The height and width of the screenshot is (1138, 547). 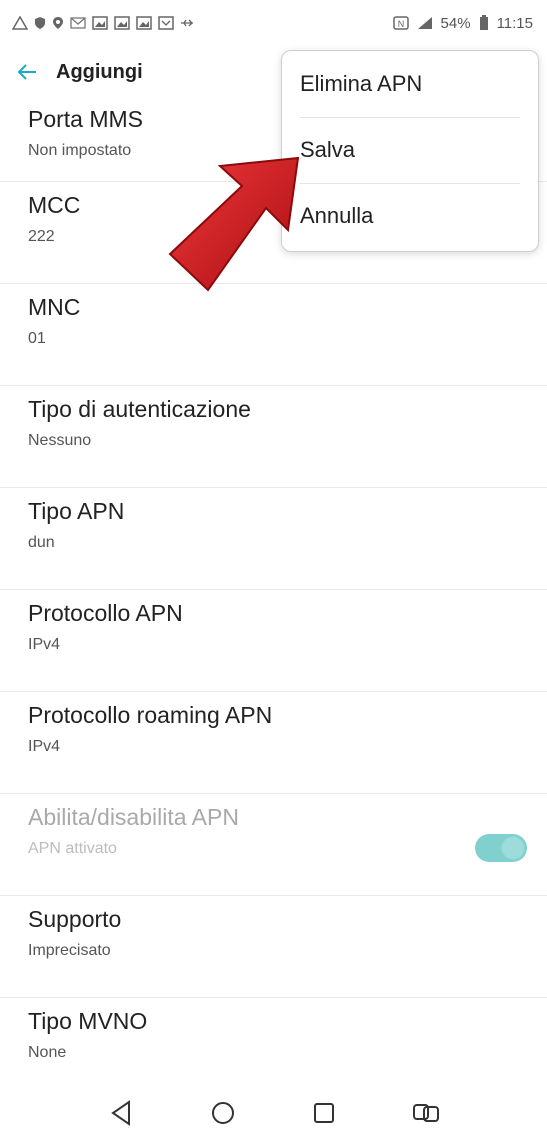 I want to click on back-icon, so click(x=120, y=1113).